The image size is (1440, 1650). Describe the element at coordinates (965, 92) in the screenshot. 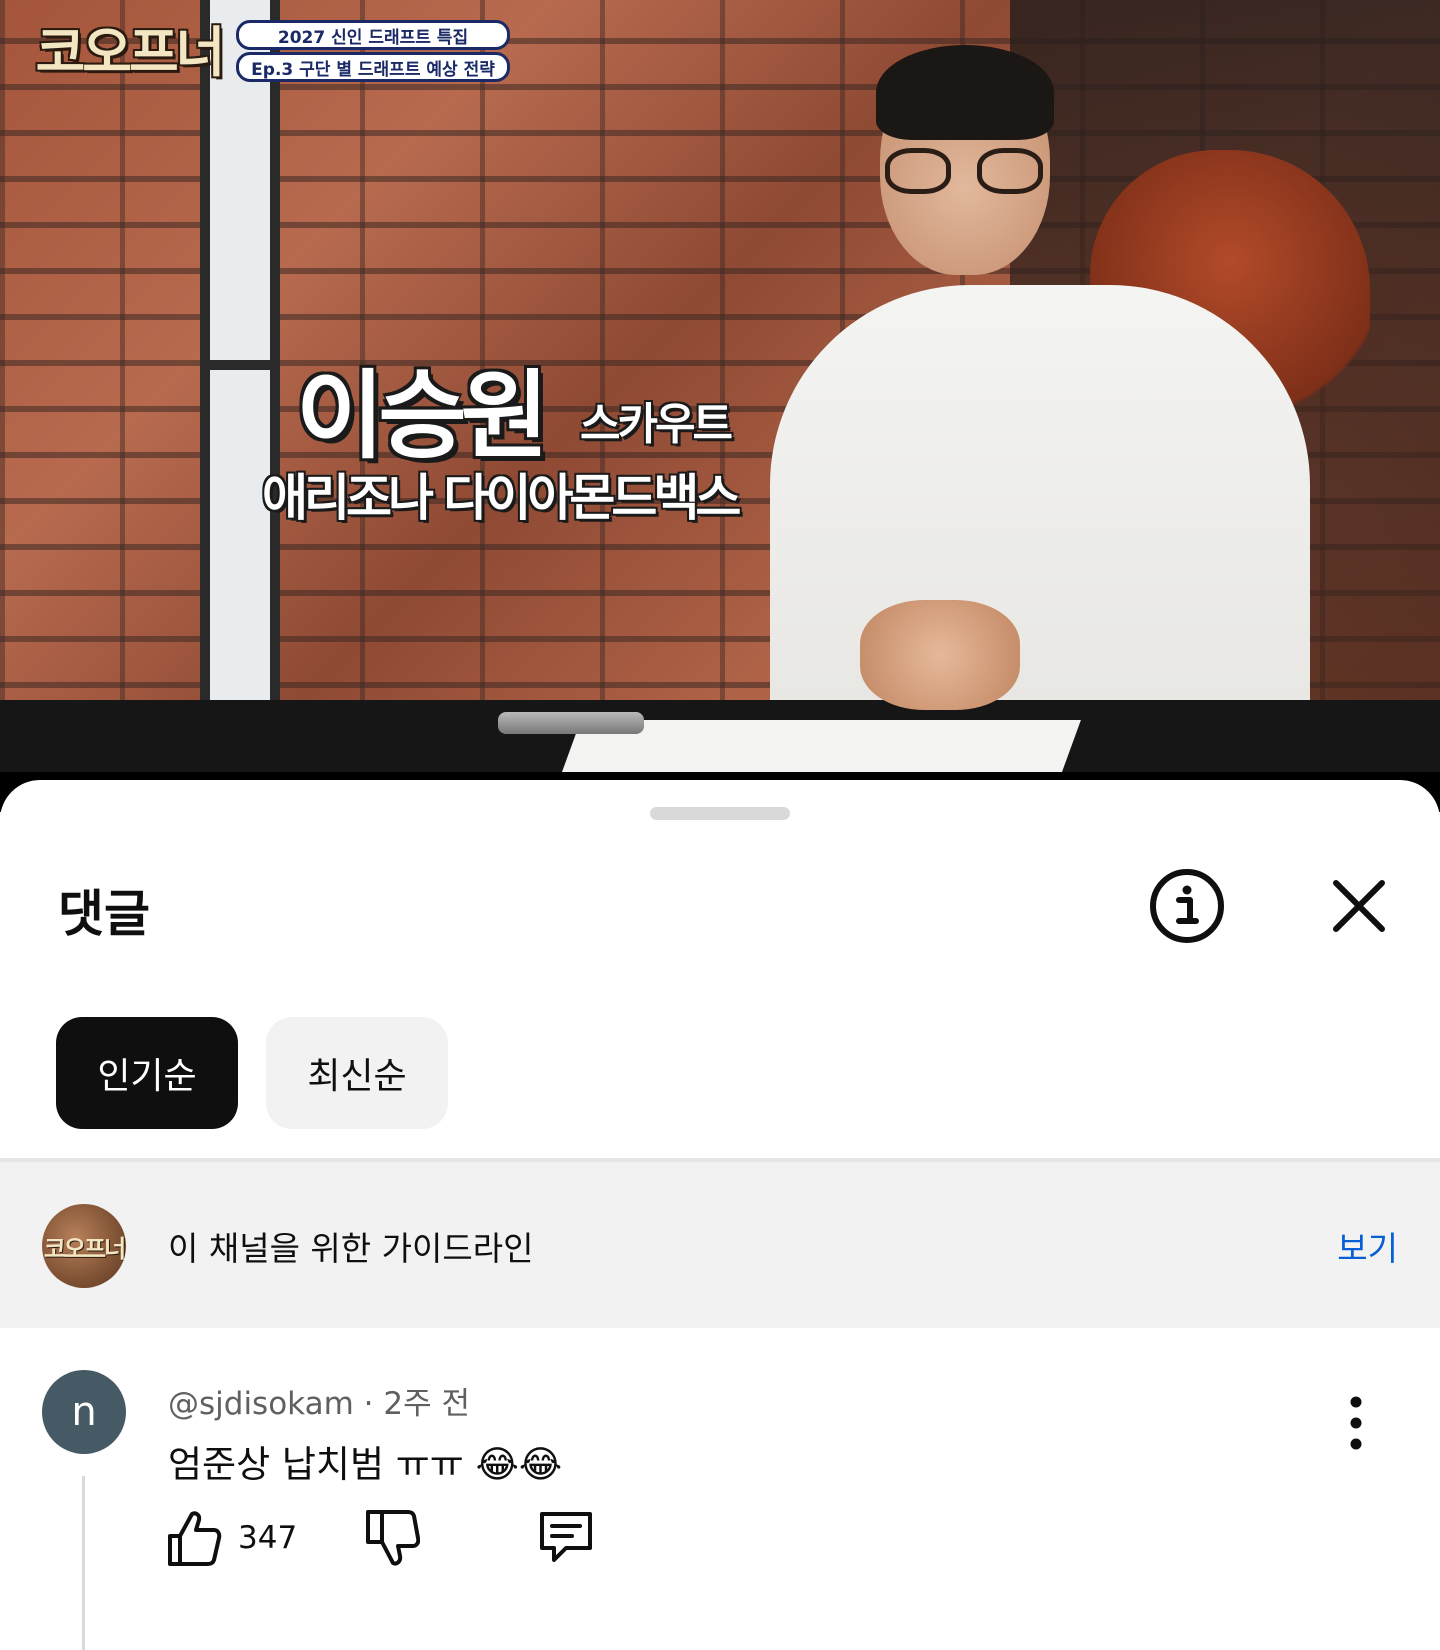

I see `speaker-hair` at that location.